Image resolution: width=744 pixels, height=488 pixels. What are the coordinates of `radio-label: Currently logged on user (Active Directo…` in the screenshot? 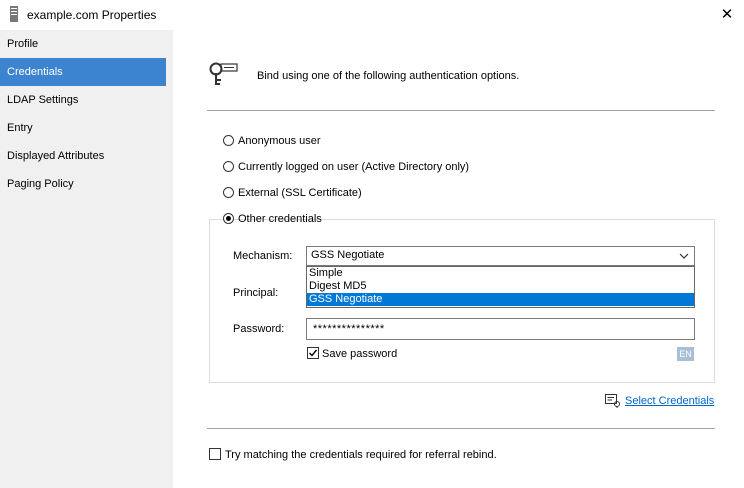 It's located at (354, 167).